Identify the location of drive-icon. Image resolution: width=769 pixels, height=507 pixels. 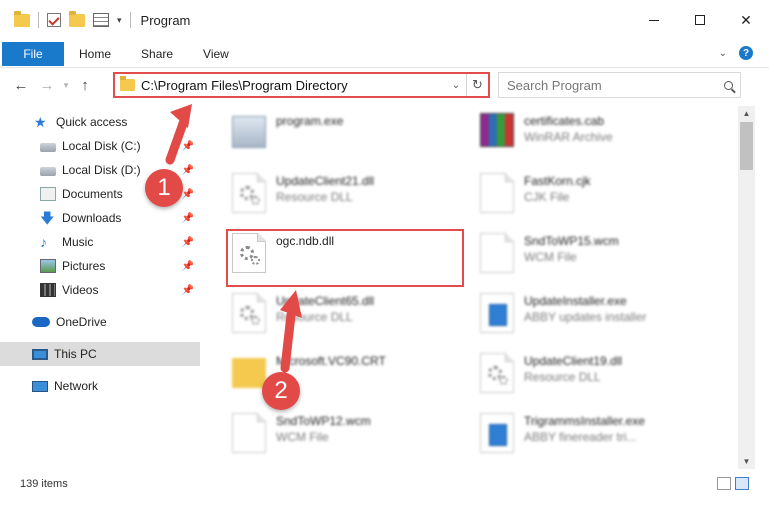
(48, 171).